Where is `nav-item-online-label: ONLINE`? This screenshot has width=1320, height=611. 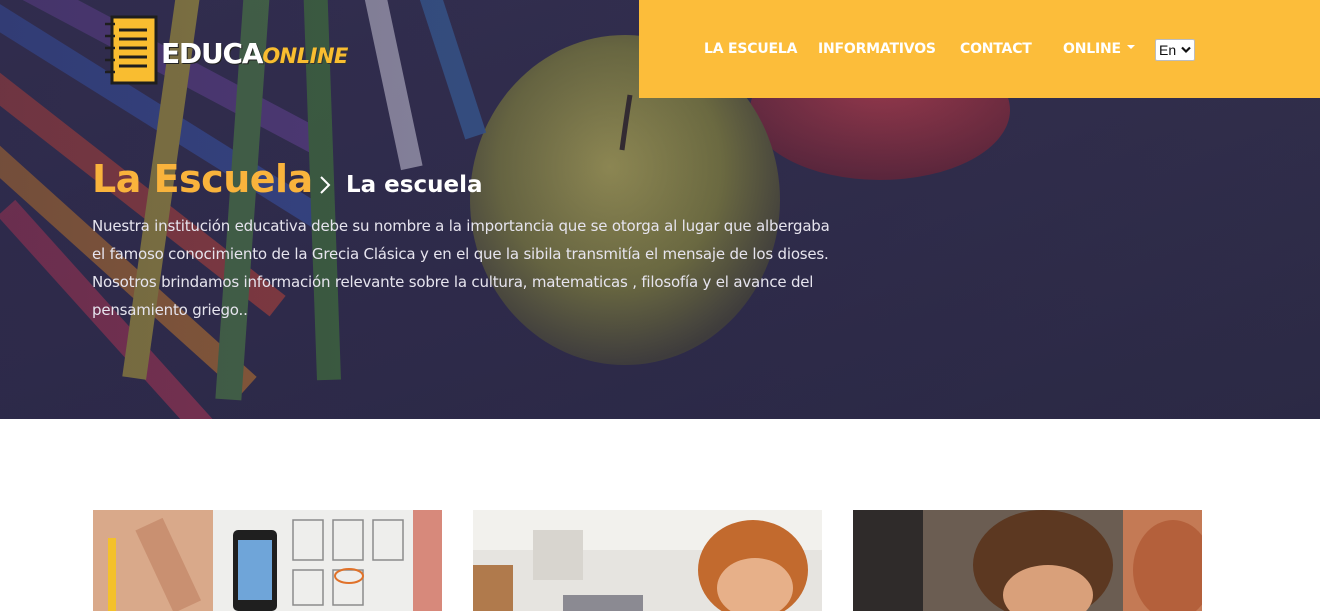 nav-item-online-label: ONLINE is located at coordinates (1092, 49).